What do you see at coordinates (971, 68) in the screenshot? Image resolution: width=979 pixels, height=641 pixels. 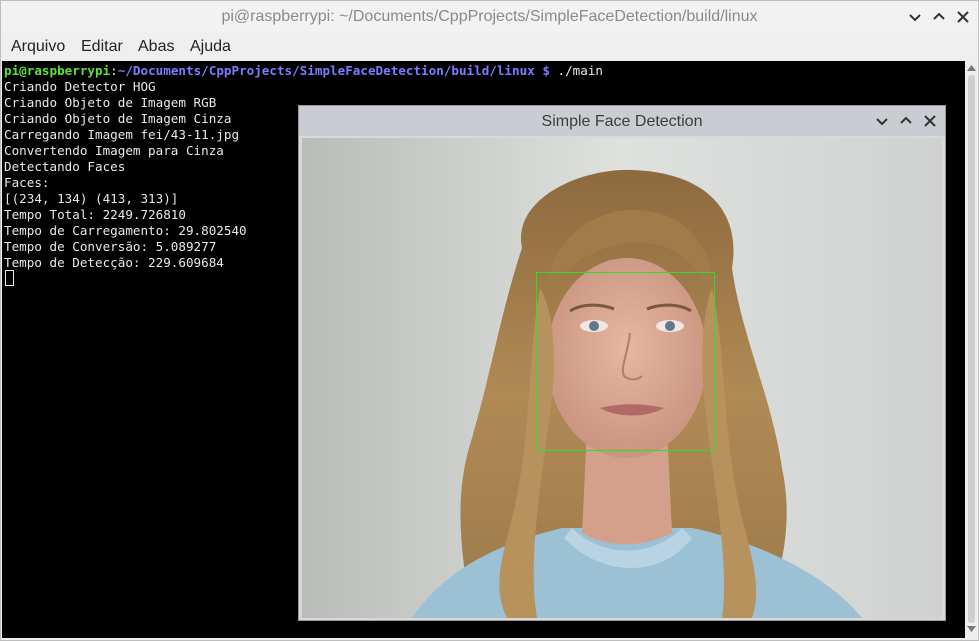 I see `scroll-up-icon` at bounding box center [971, 68].